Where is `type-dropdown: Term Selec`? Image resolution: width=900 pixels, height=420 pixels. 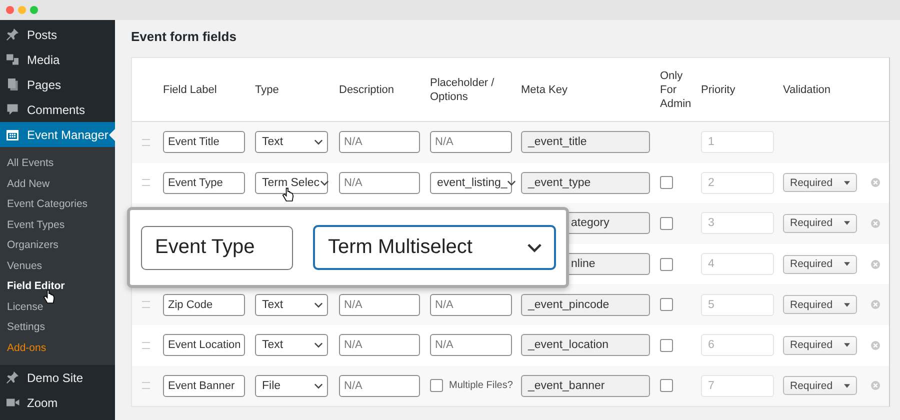 type-dropdown: Term Selec is located at coordinates (291, 183).